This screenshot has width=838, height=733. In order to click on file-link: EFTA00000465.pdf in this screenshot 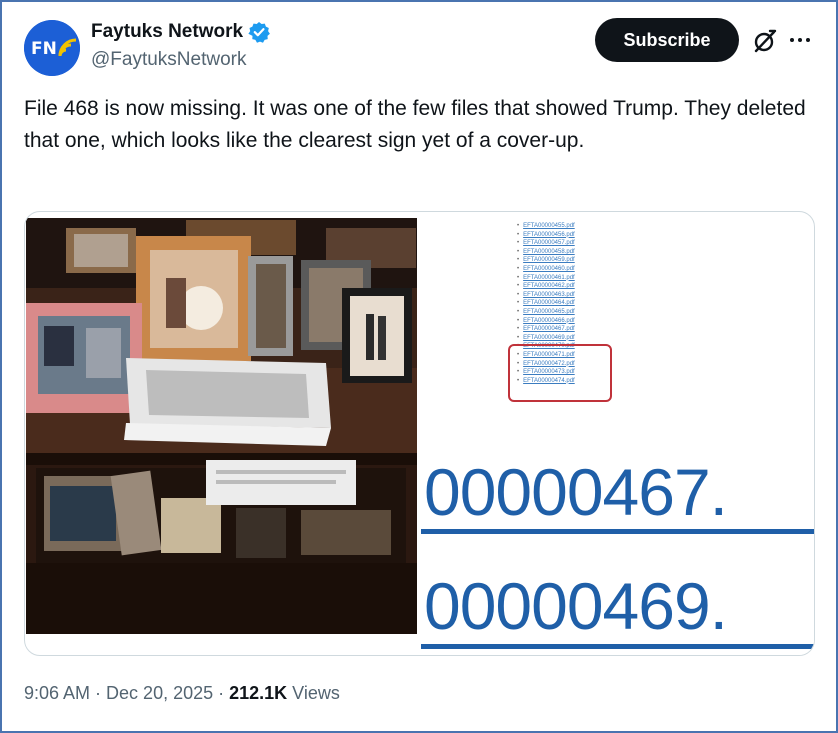, I will do `click(577, 312)`.